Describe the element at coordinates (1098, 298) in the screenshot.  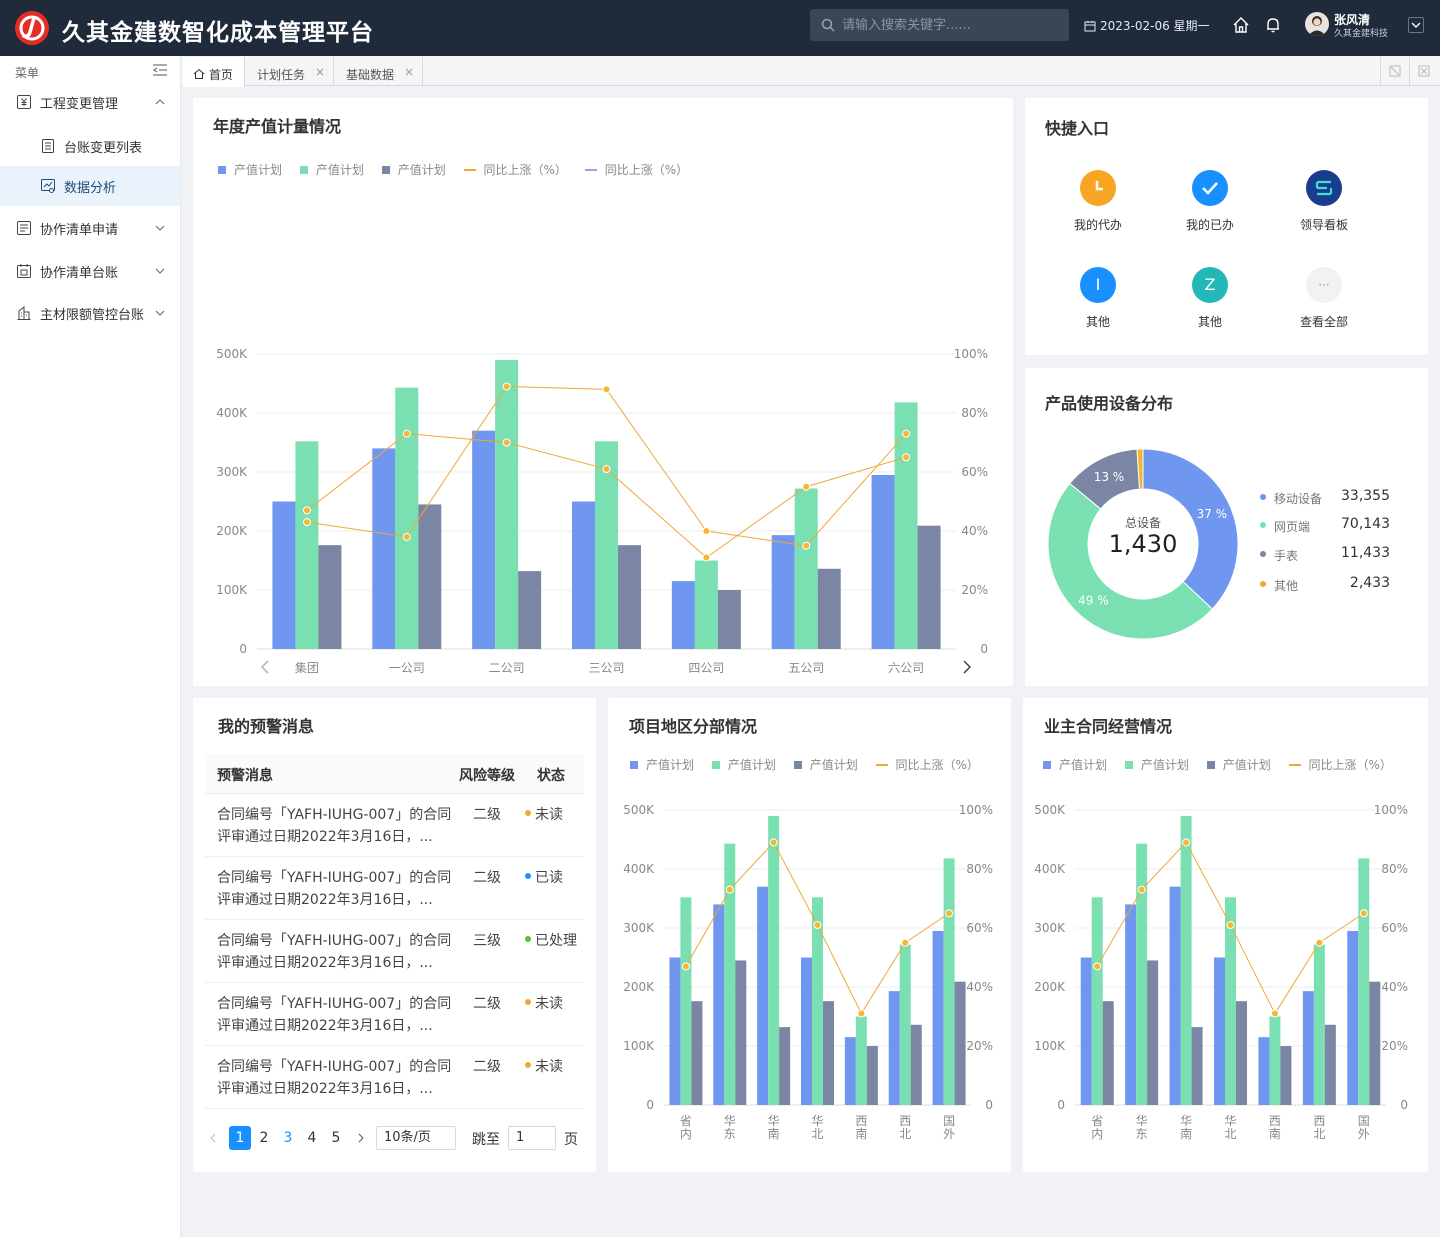
I see `quick-item-other-i: I 其他` at that location.